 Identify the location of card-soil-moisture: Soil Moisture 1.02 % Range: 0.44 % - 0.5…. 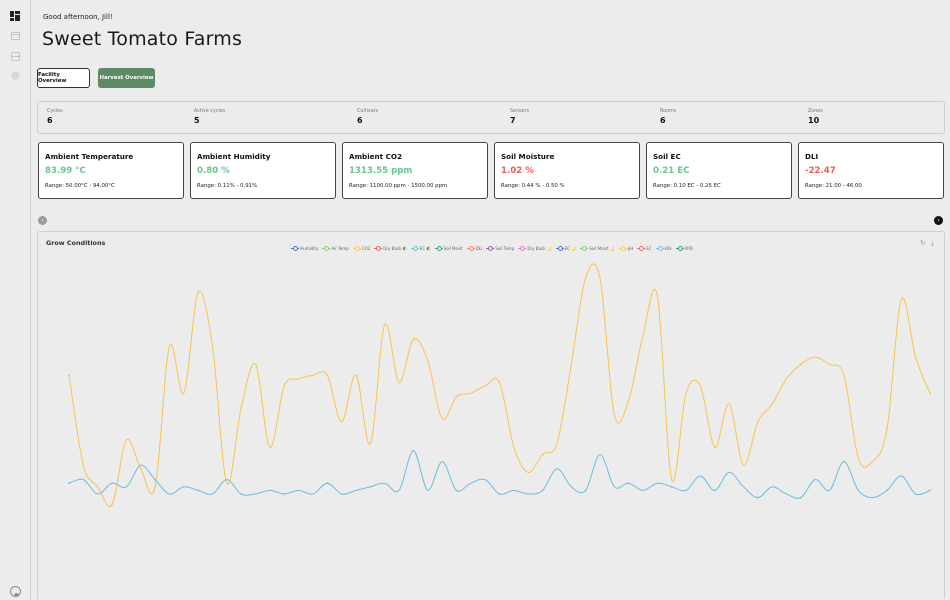
(567, 170).